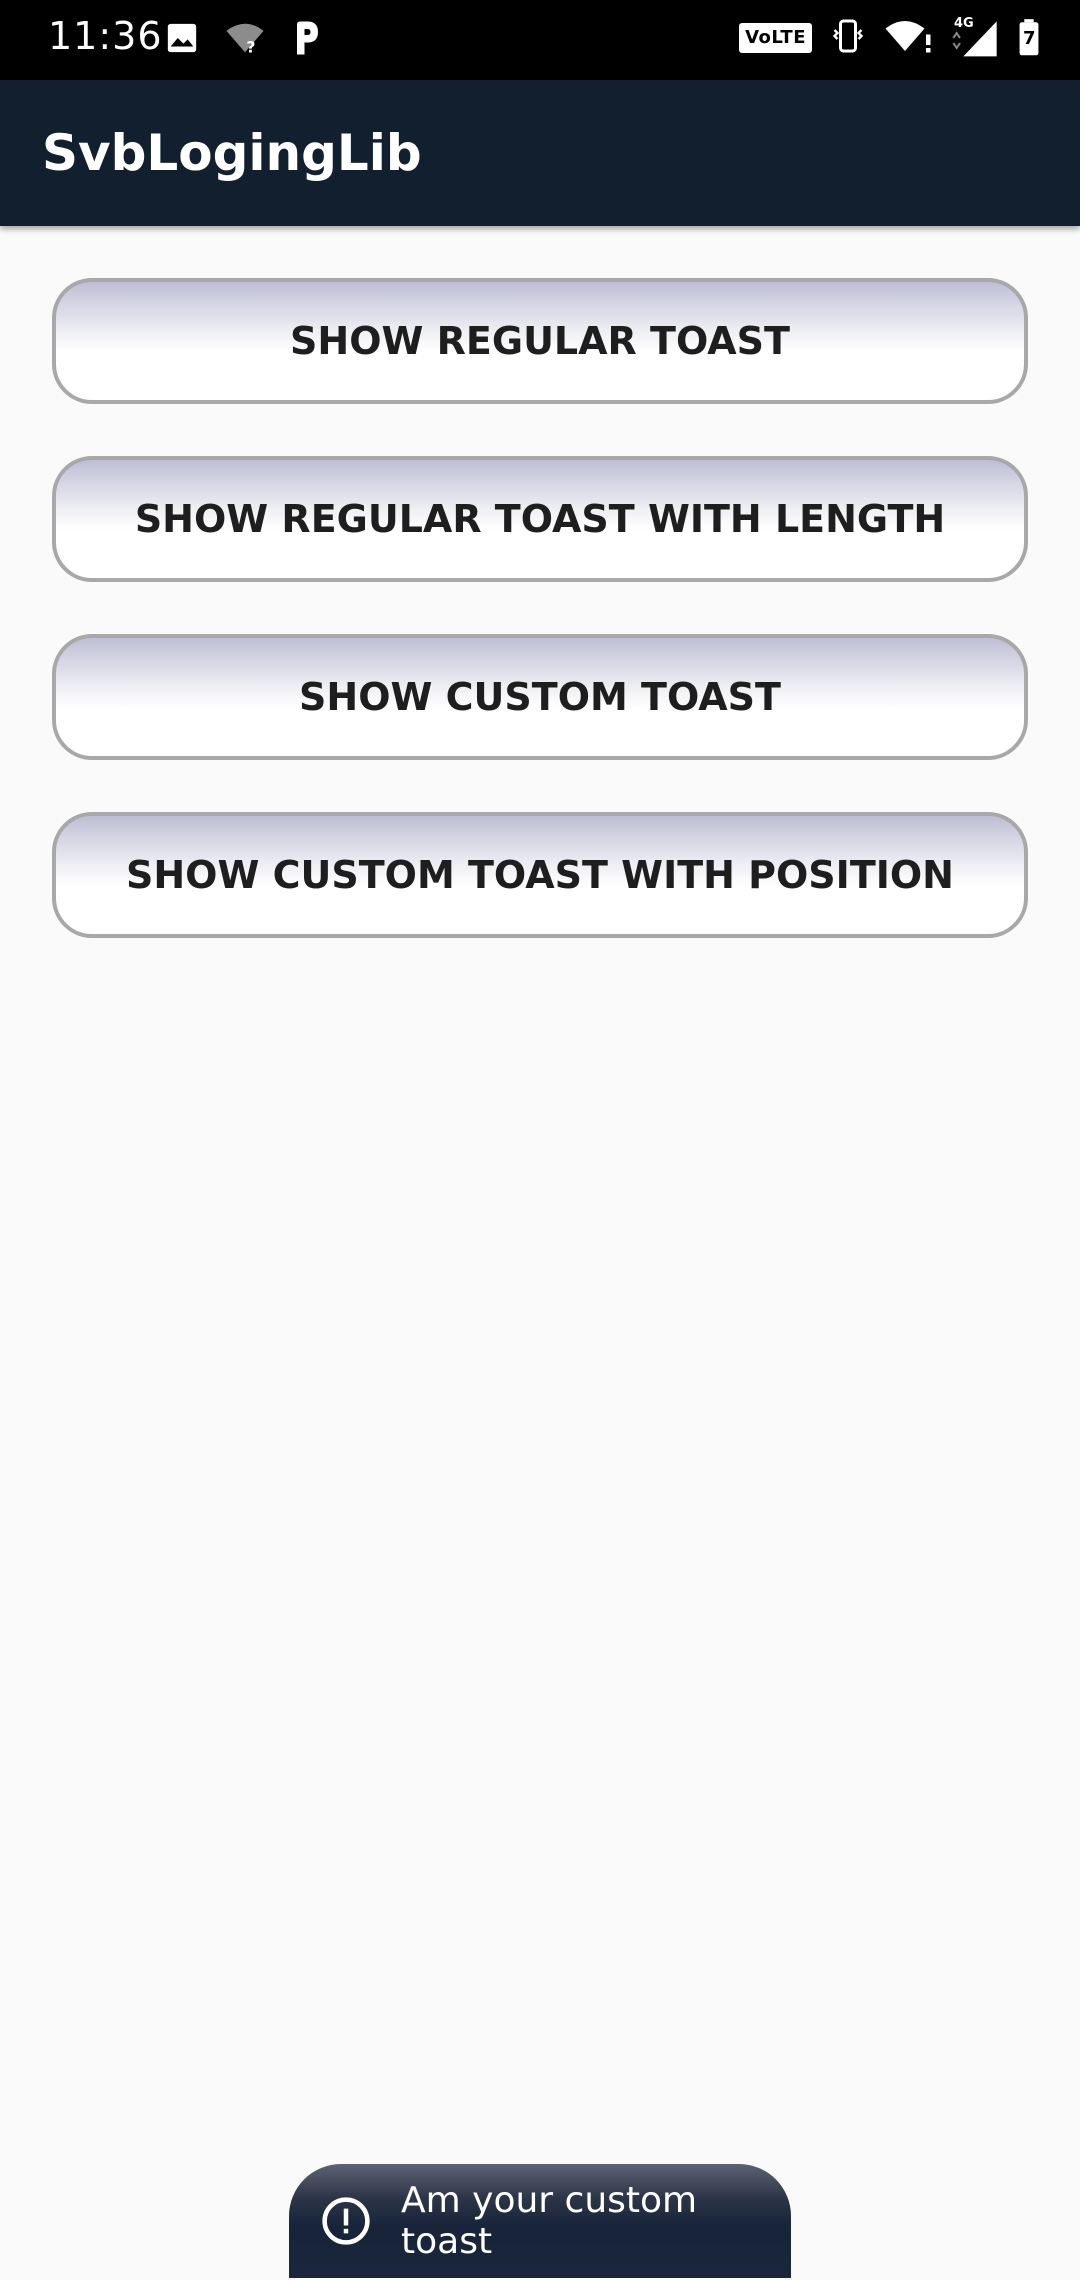 This screenshot has width=1080, height=2280. I want to click on status-time: 11:36, so click(105, 36).